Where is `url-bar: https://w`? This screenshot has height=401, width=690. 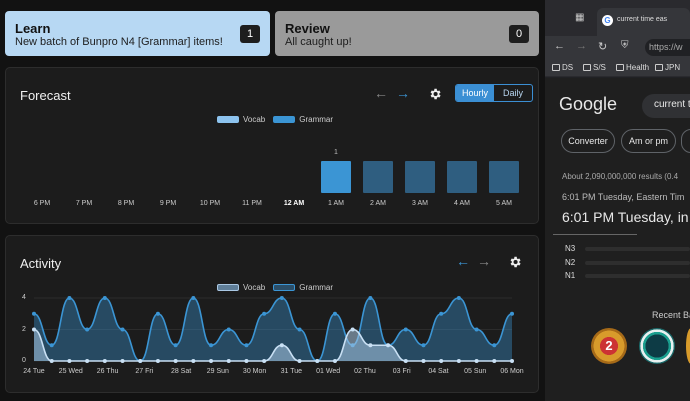
url-bar: https://w is located at coordinates (667, 47).